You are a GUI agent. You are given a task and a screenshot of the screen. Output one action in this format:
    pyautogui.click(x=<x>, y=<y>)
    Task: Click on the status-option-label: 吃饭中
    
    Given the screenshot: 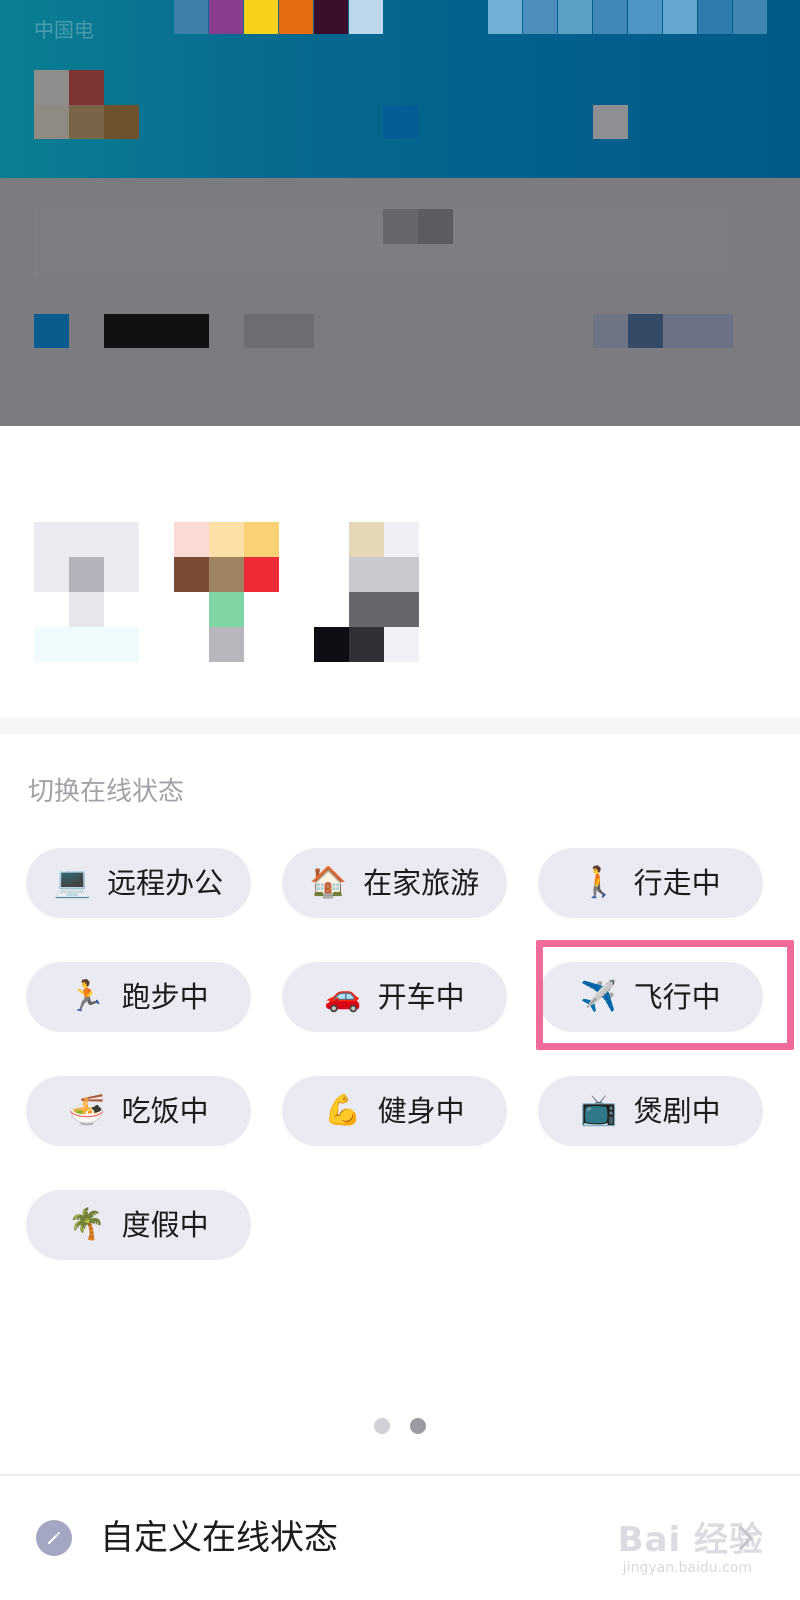 What is the action you would take?
    pyautogui.click(x=165, y=1111)
    